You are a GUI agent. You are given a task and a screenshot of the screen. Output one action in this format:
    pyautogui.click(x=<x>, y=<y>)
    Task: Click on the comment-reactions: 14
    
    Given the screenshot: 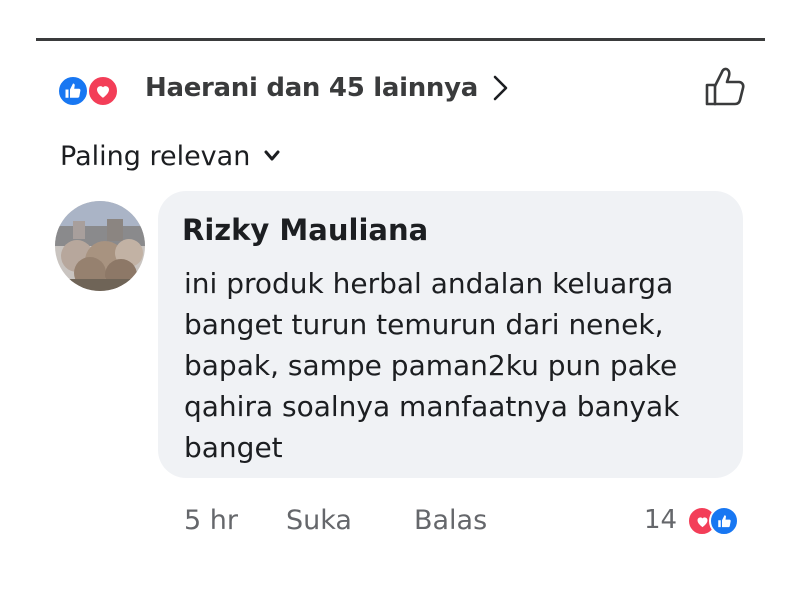 What is the action you would take?
    pyautogui.click(x=692, y=520)
    